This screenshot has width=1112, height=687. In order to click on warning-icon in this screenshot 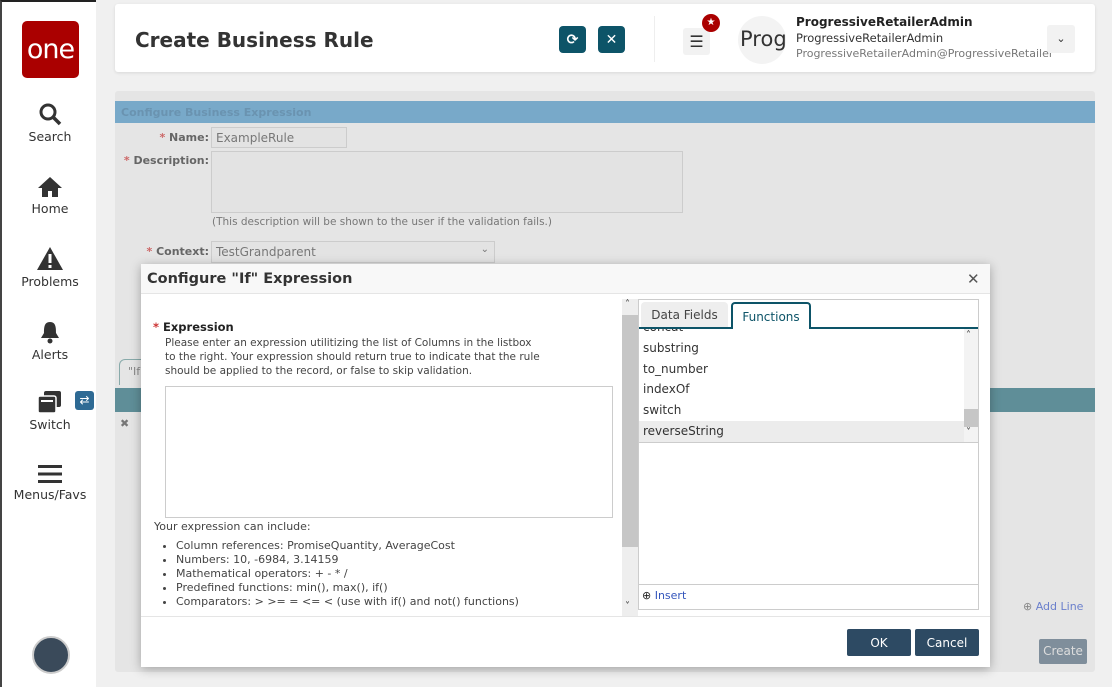, I will do `click(50, 258)`.